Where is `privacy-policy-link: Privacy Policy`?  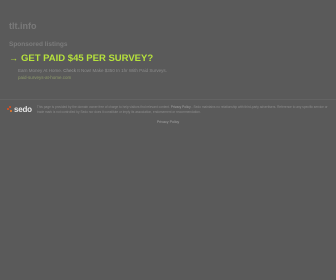
privacy-policy-link: Privacy Policy is located at coordinates (168, 122).